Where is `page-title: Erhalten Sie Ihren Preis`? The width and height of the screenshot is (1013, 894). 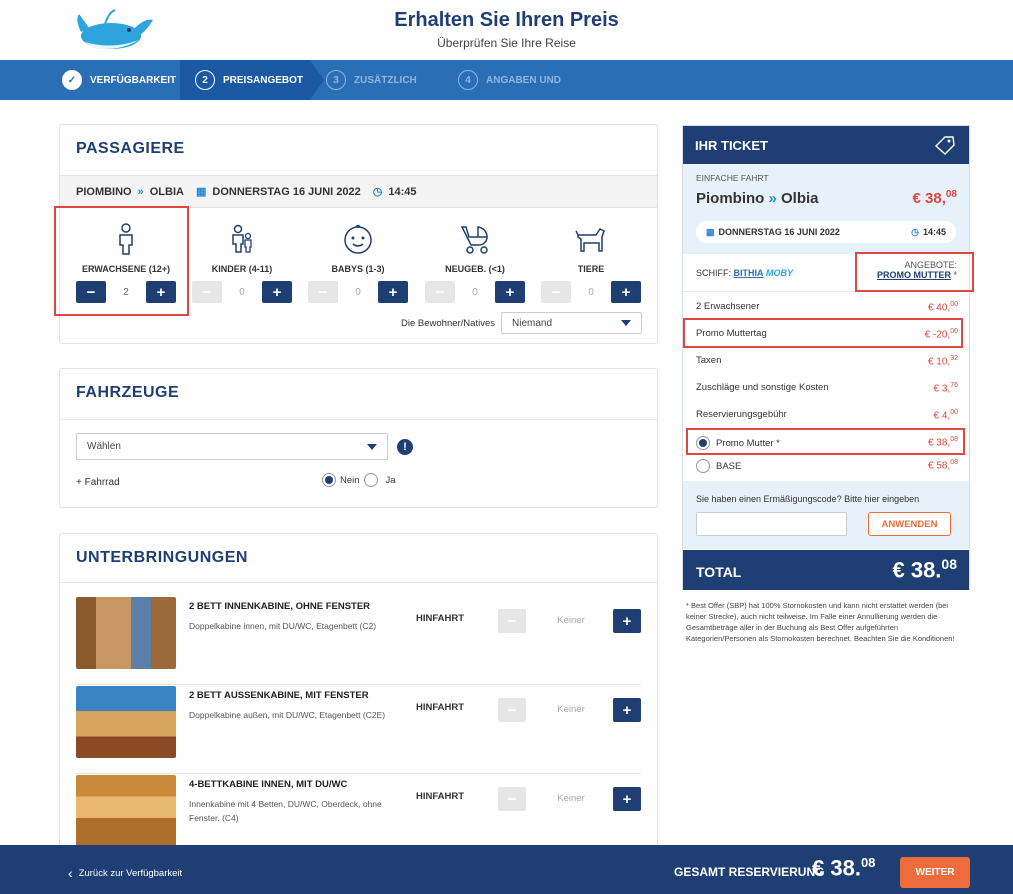 page-title: Erhalten Sie Ihren Preis is located at coordinates (506, 20).